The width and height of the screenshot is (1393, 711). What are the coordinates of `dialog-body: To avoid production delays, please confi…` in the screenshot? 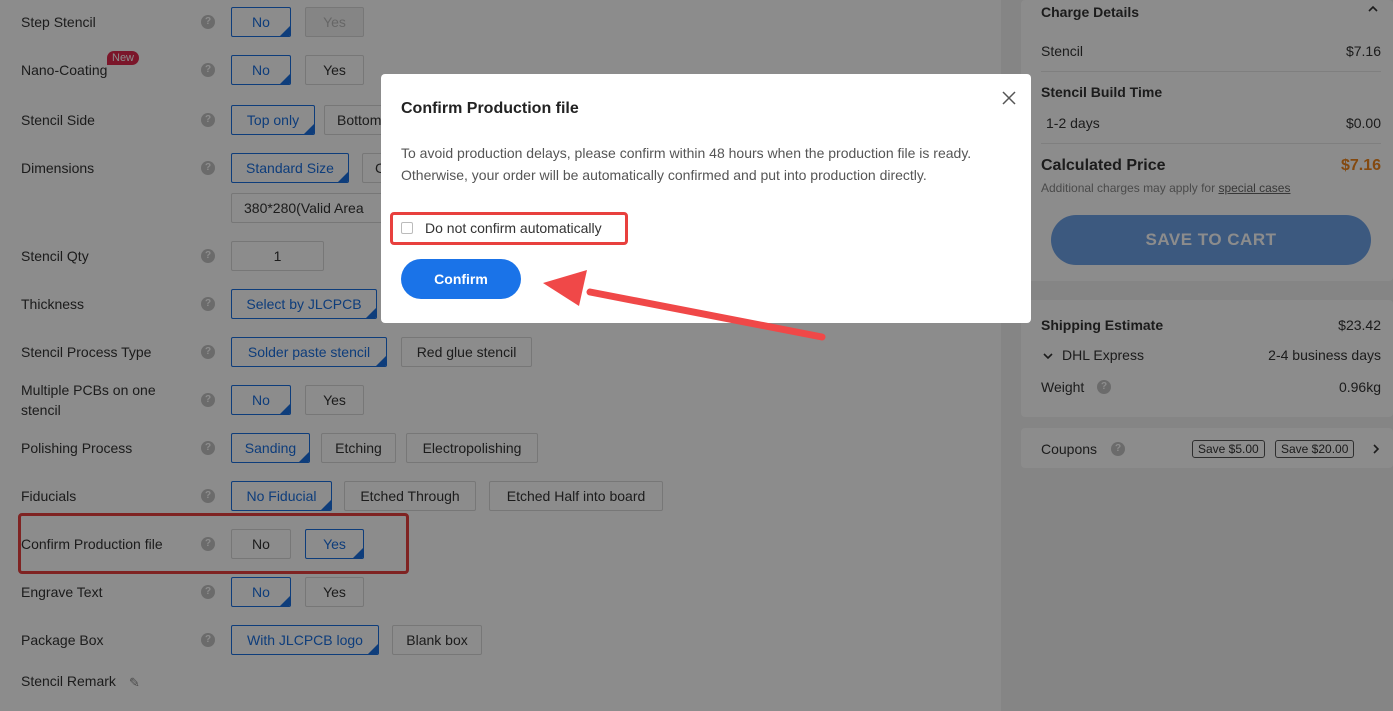 It's located at (686, 164).